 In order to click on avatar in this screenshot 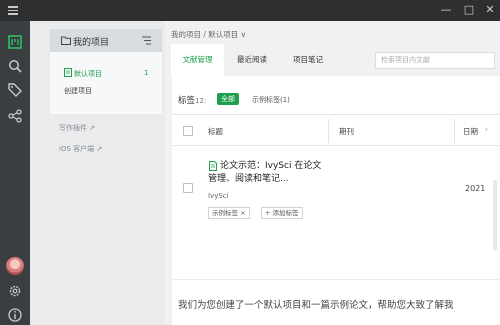, I will do `click(15, 266)`.